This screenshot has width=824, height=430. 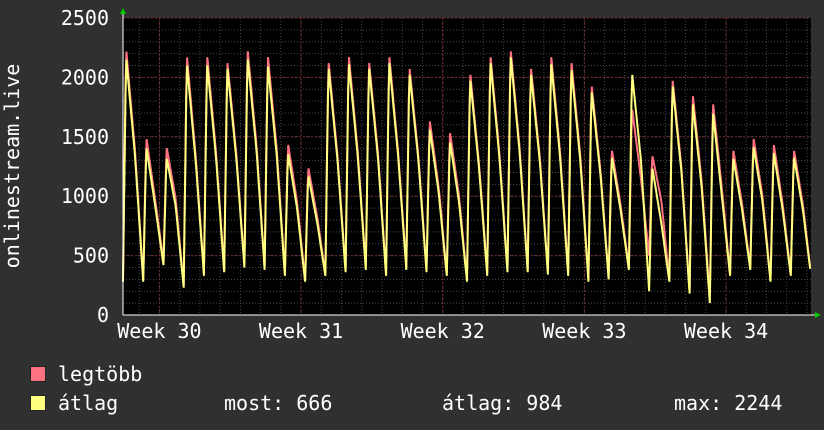 What do you see at coordinates (758, 403) in the screenshot?
I see `stat-max-value: 2244` at bounding box center [758, 403].